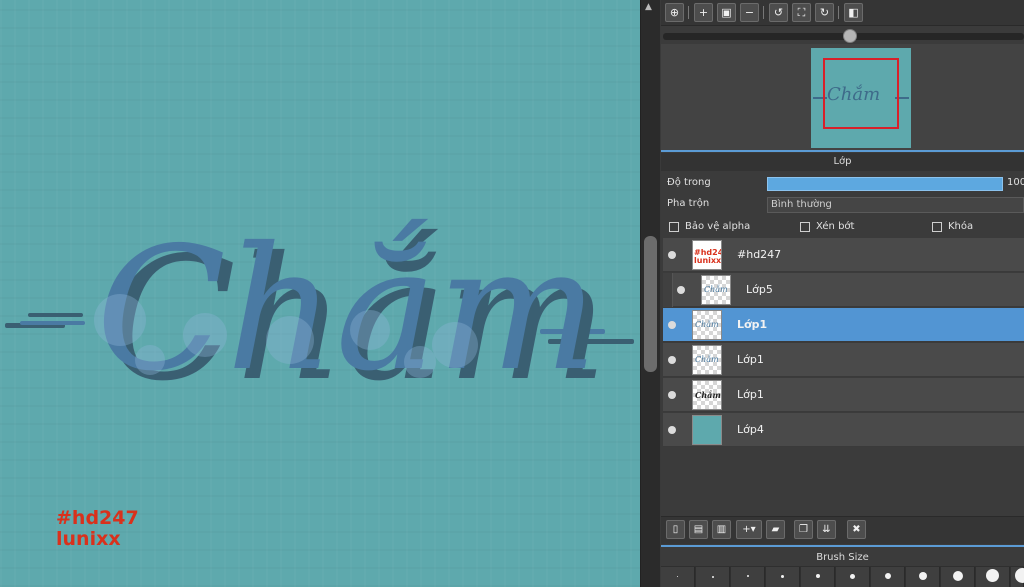 This screenshot has height=587, width=1024. I want to click on duplicate-layer-icon: ❐, so click(803, 529).